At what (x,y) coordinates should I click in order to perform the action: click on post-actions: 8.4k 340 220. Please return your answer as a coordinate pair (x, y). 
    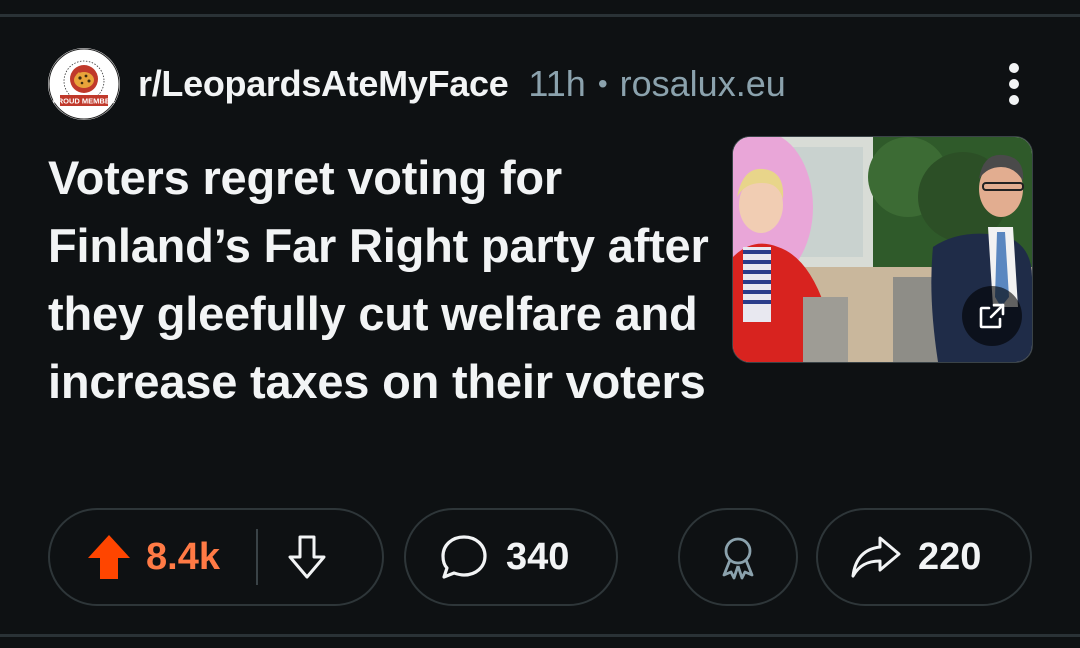
    Looking at the image, I should click on (540, 558).